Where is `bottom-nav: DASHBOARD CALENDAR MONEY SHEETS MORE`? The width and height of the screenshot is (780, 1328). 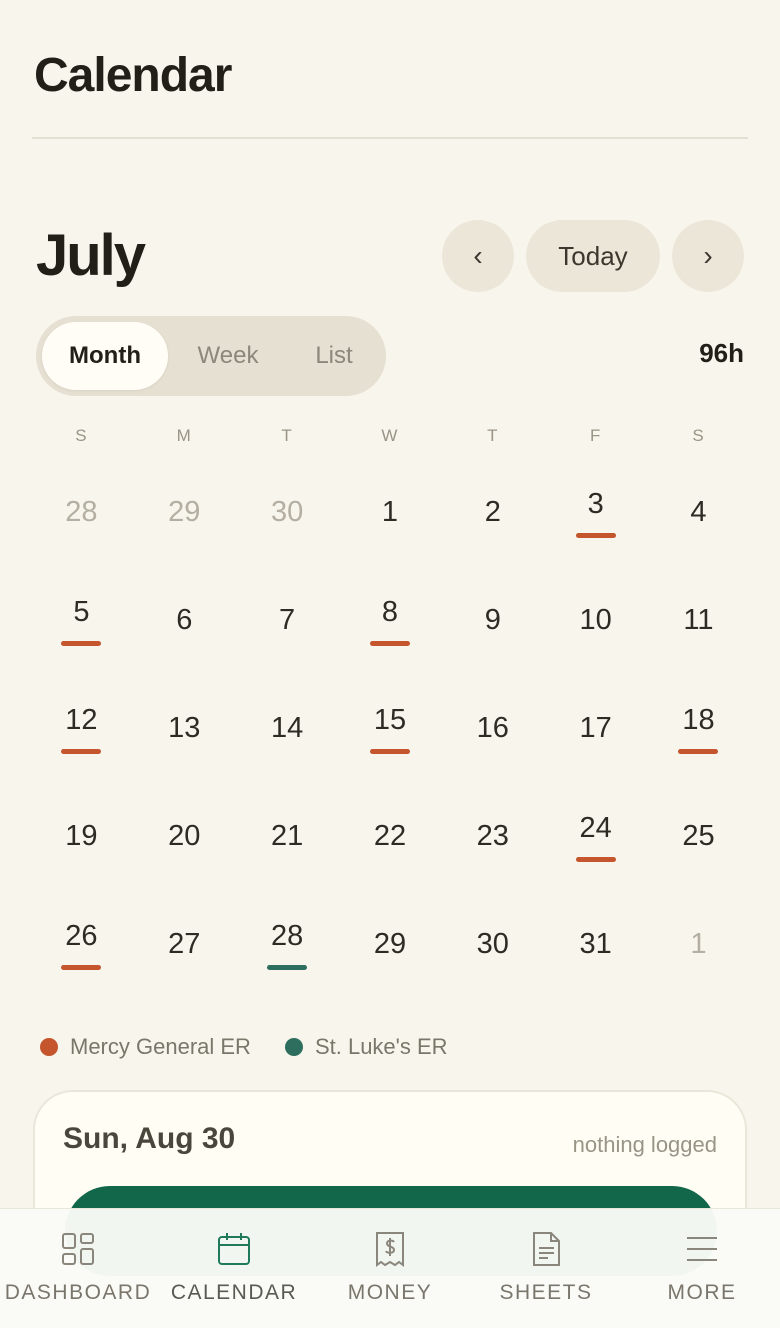
bottom-nav: DASHBOARD CALENDAR MONEY SHEETS MORE is located at coordinates (390, 1268).